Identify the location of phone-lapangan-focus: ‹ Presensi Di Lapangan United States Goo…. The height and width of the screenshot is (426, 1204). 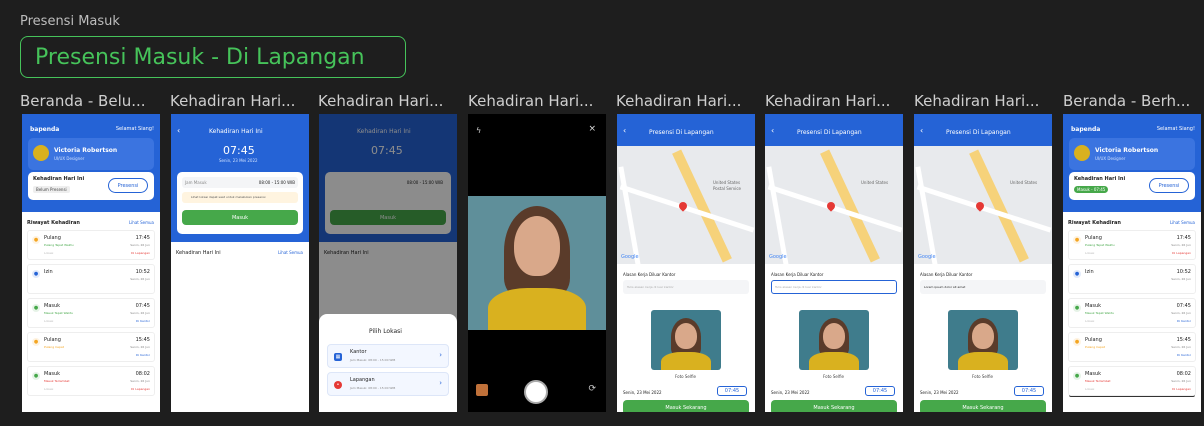
(834, 263).